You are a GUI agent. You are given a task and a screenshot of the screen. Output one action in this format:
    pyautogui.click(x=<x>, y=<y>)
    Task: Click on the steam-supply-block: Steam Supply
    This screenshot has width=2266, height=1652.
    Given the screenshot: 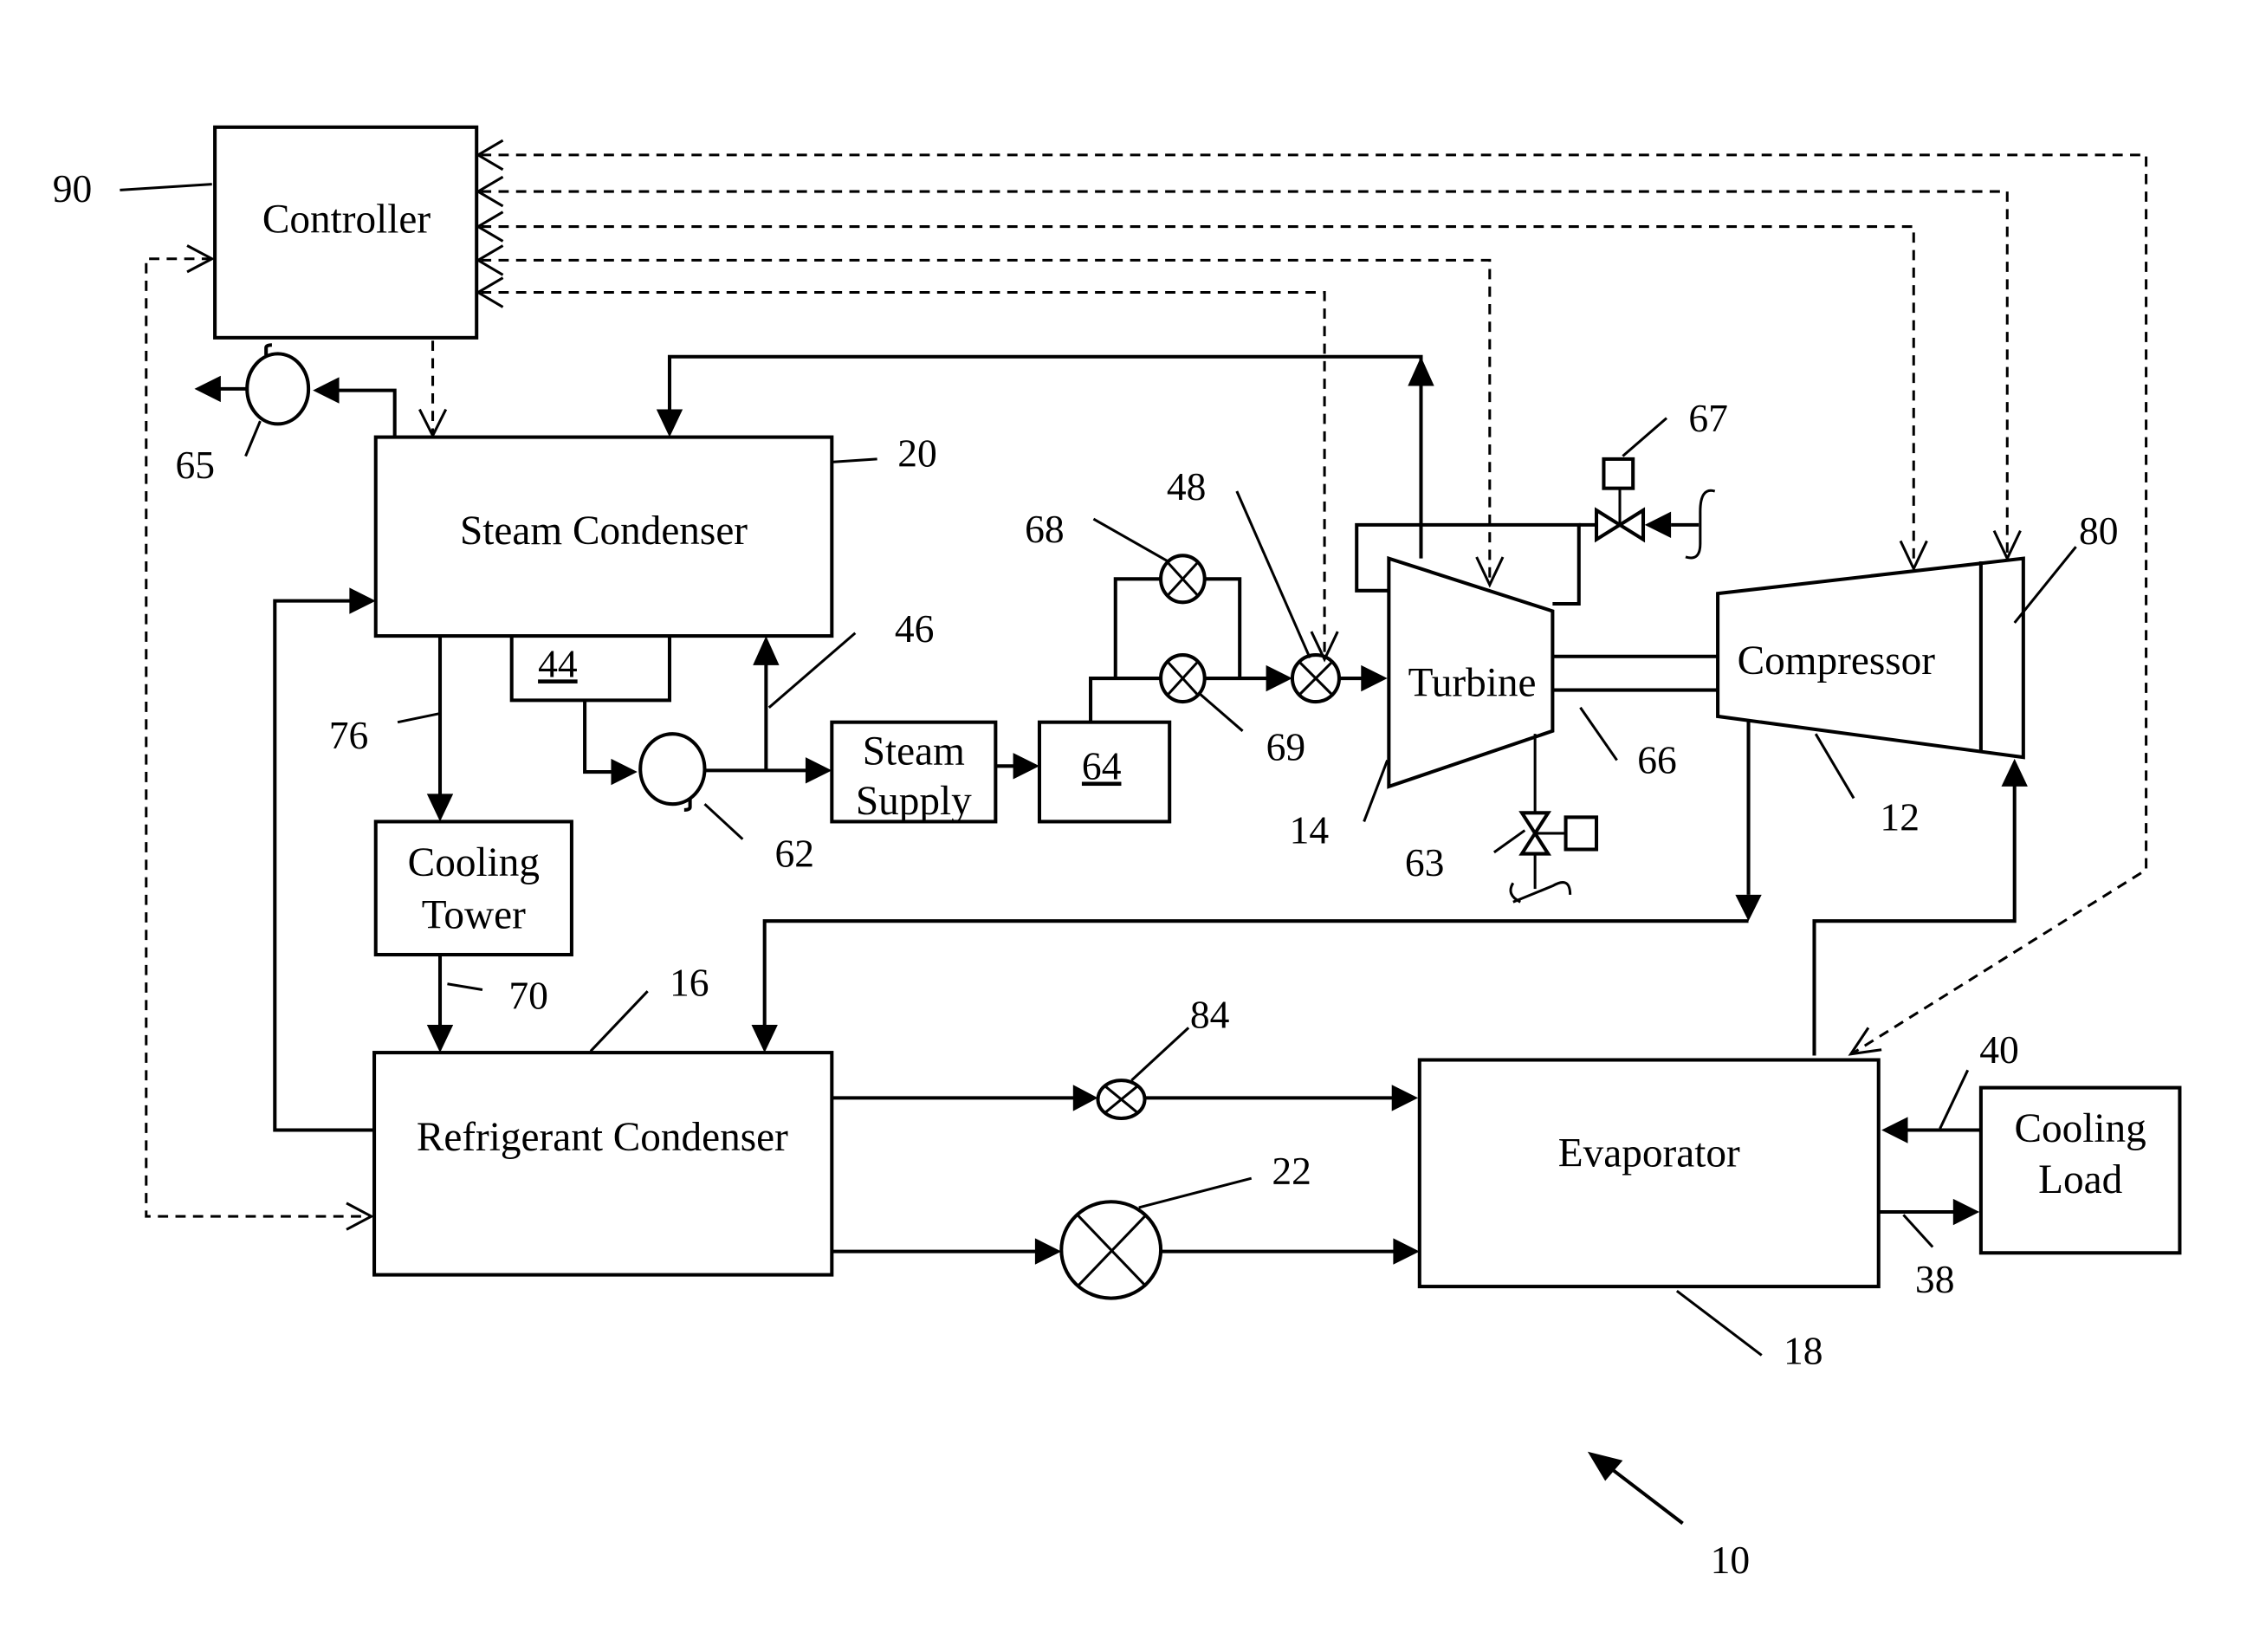 What is the action you would take?
    pyautogui.click(x=914, y=772)
    